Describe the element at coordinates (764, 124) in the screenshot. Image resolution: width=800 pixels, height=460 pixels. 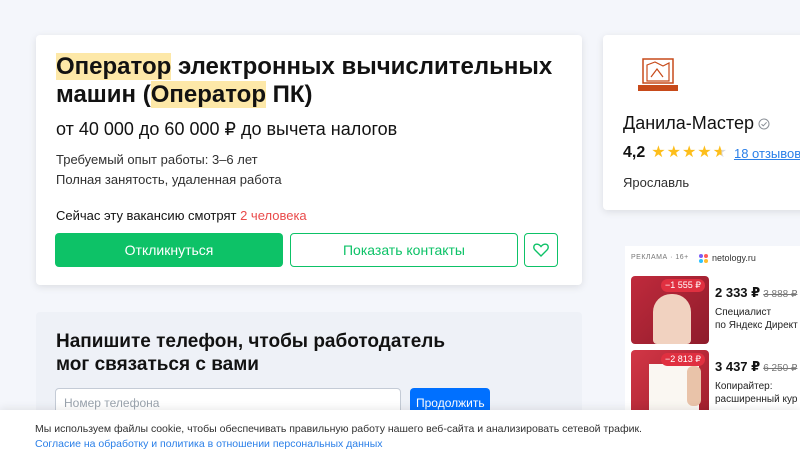
I see `verified-icon` at that location.